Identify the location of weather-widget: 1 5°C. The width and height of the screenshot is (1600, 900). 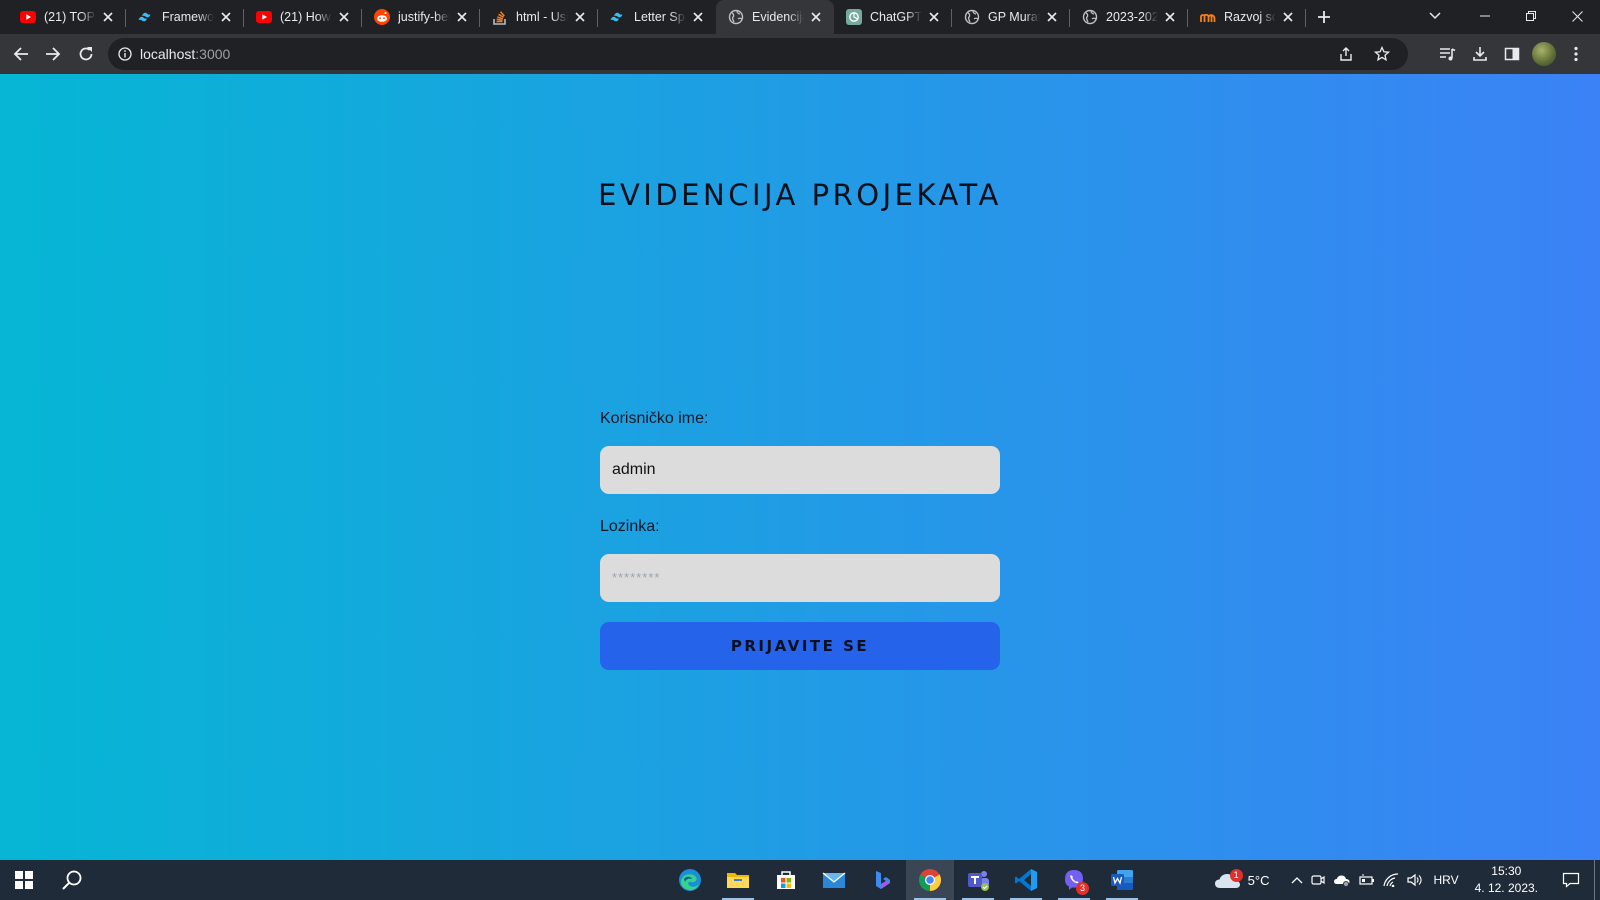
(1239, 880).